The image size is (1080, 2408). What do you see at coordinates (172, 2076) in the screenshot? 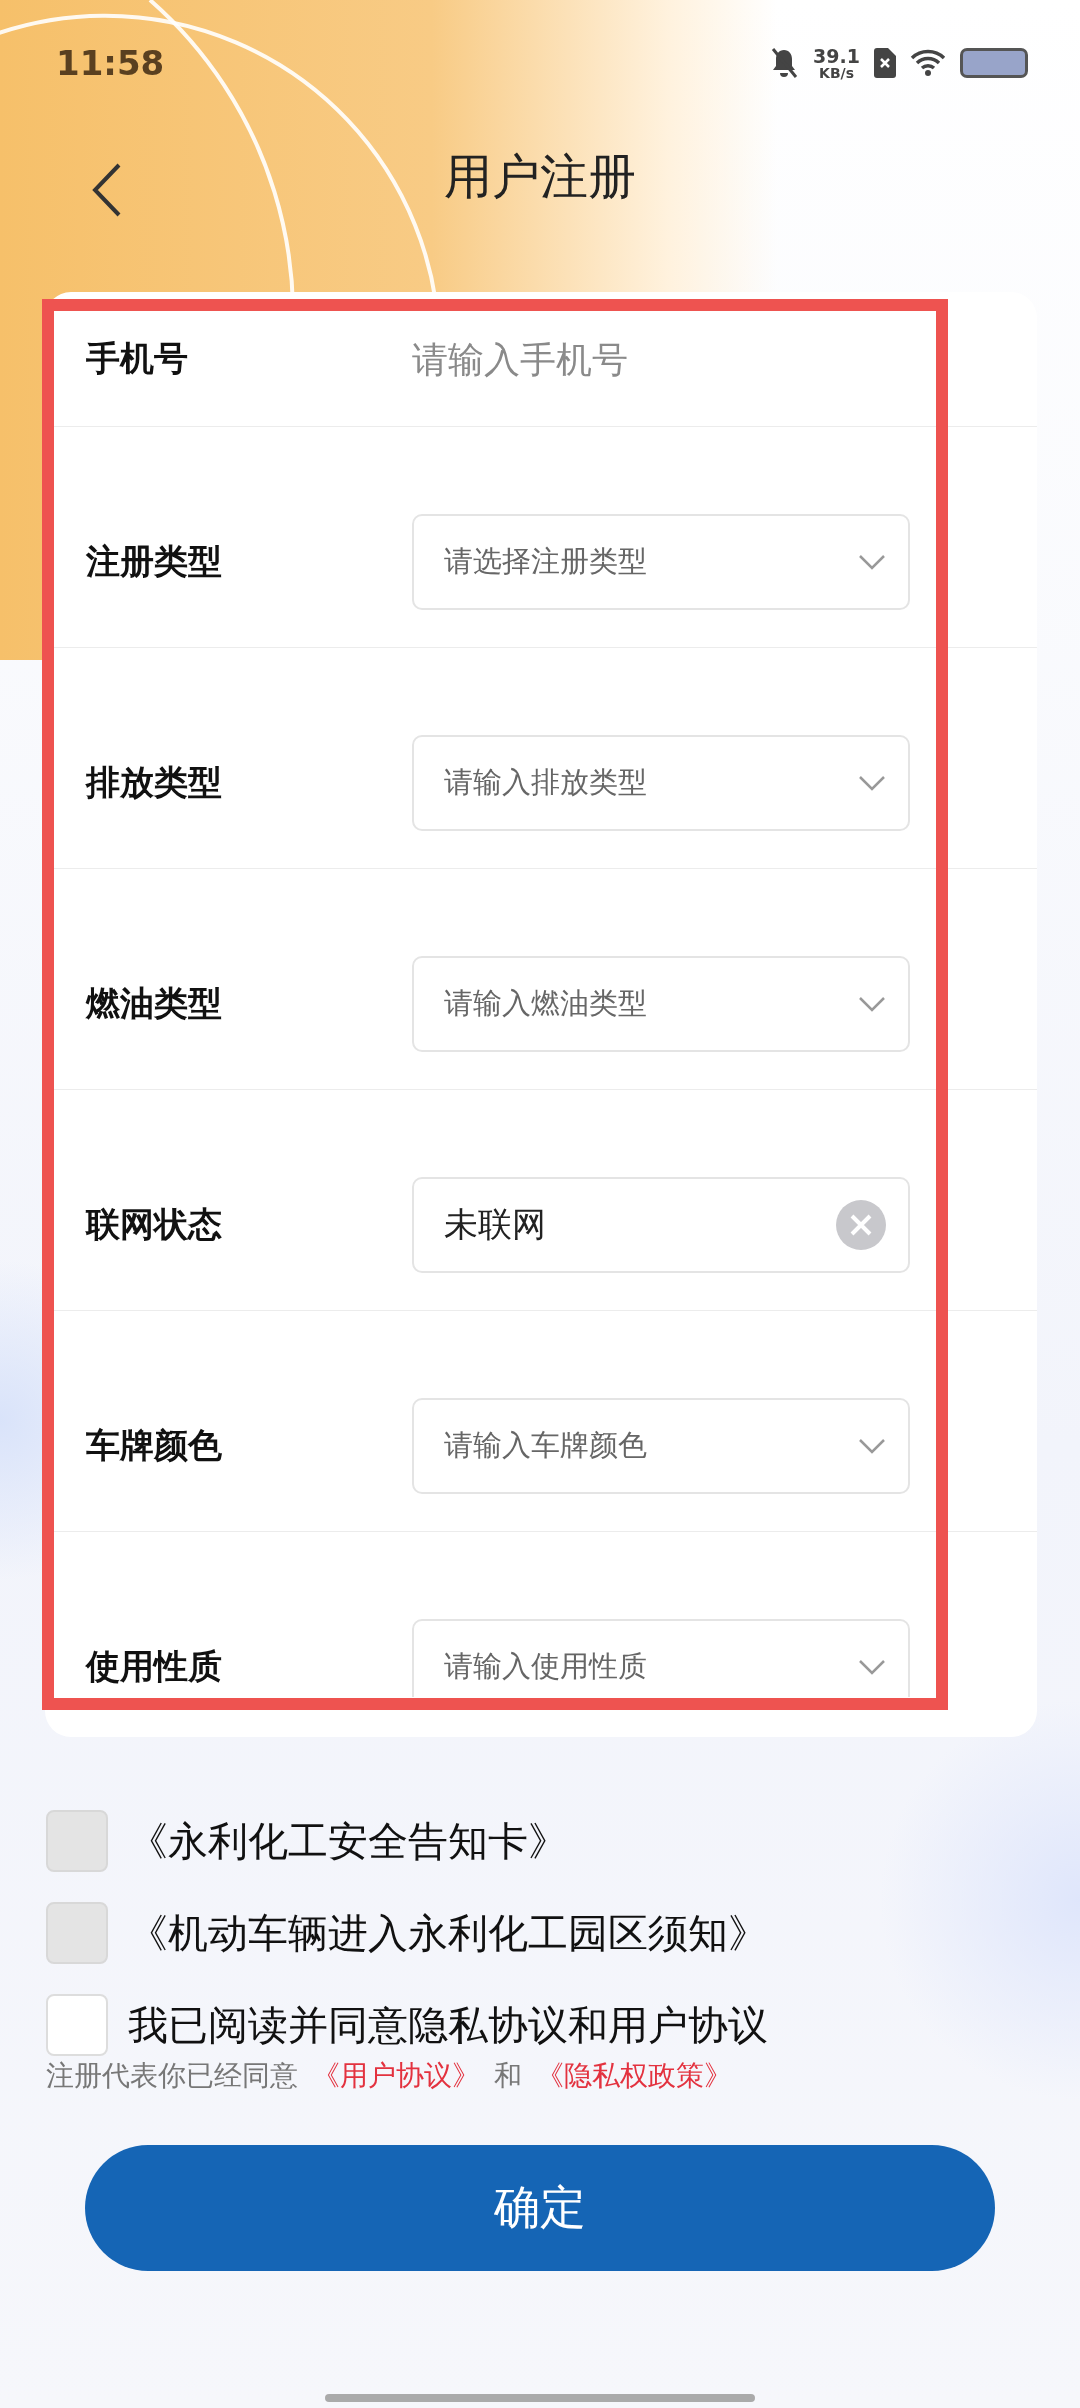
I see `notice-text: 注册代表你已经同意` at bounding box center [172, 2076].